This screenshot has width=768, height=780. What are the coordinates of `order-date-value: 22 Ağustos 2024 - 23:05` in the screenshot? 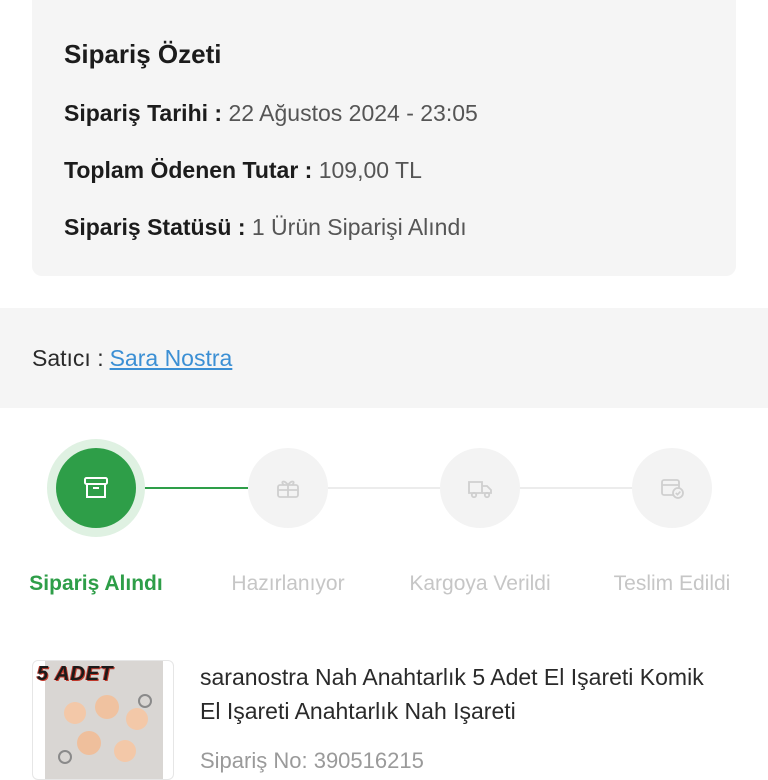 It's located at (353, 113).